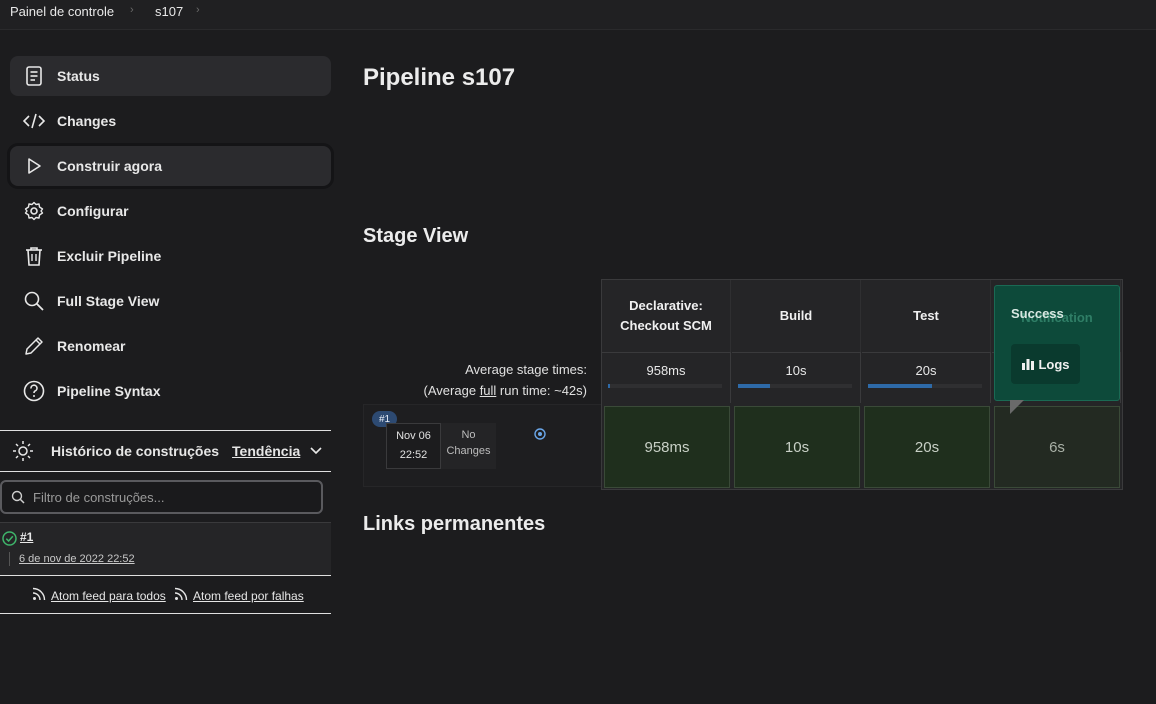 This screenshot has height=704, width=1156. What do you see at coordinates (451, 390) in the screenshot?
I see `avg-run-prefix: (Average` at bounding box center [451, 390].